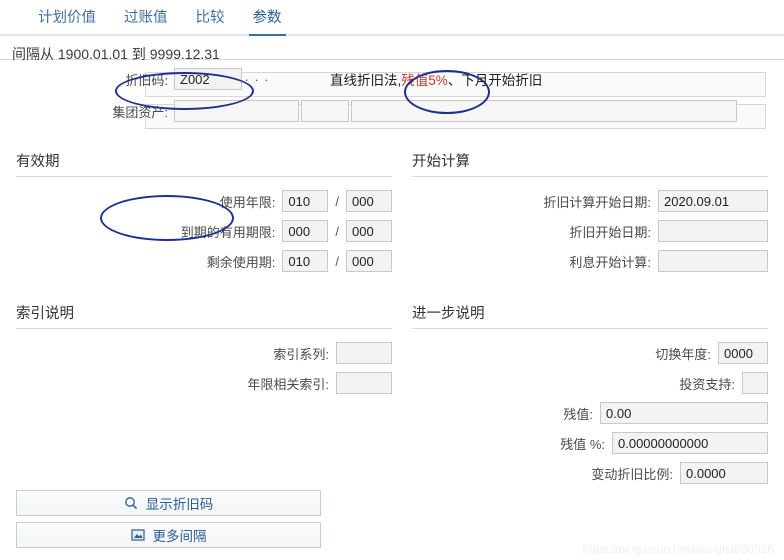  Describe the element at coordinates (590, 473) in the screenshot. I see `field-row-variable-dep-portion: 变动折旧比例: 0.0000` at that location.